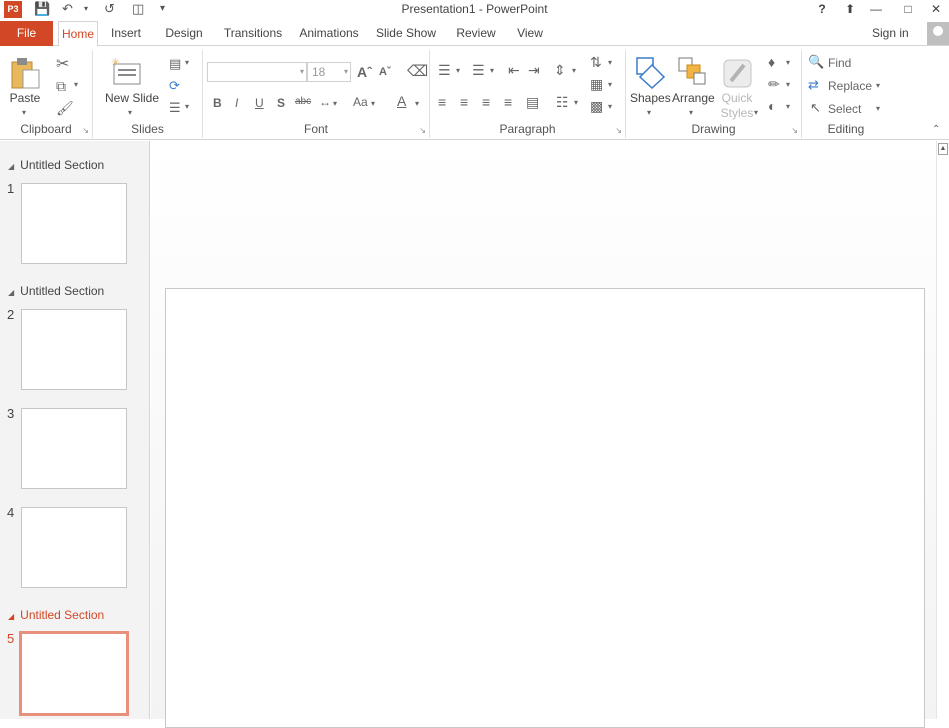 Image resolution: width=949 pixels, height=728 pixels. I want to click on shapes-dropdown-icon: ▾, so click(649, 112).